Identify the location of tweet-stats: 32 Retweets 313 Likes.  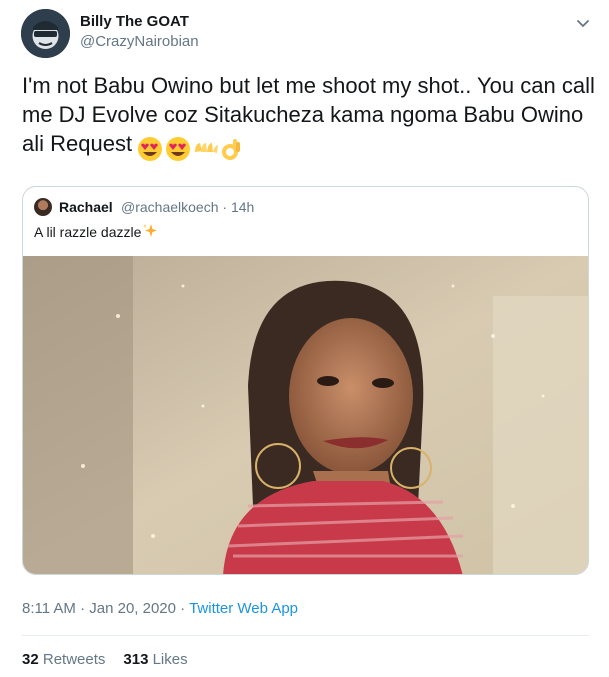
(105, 659).